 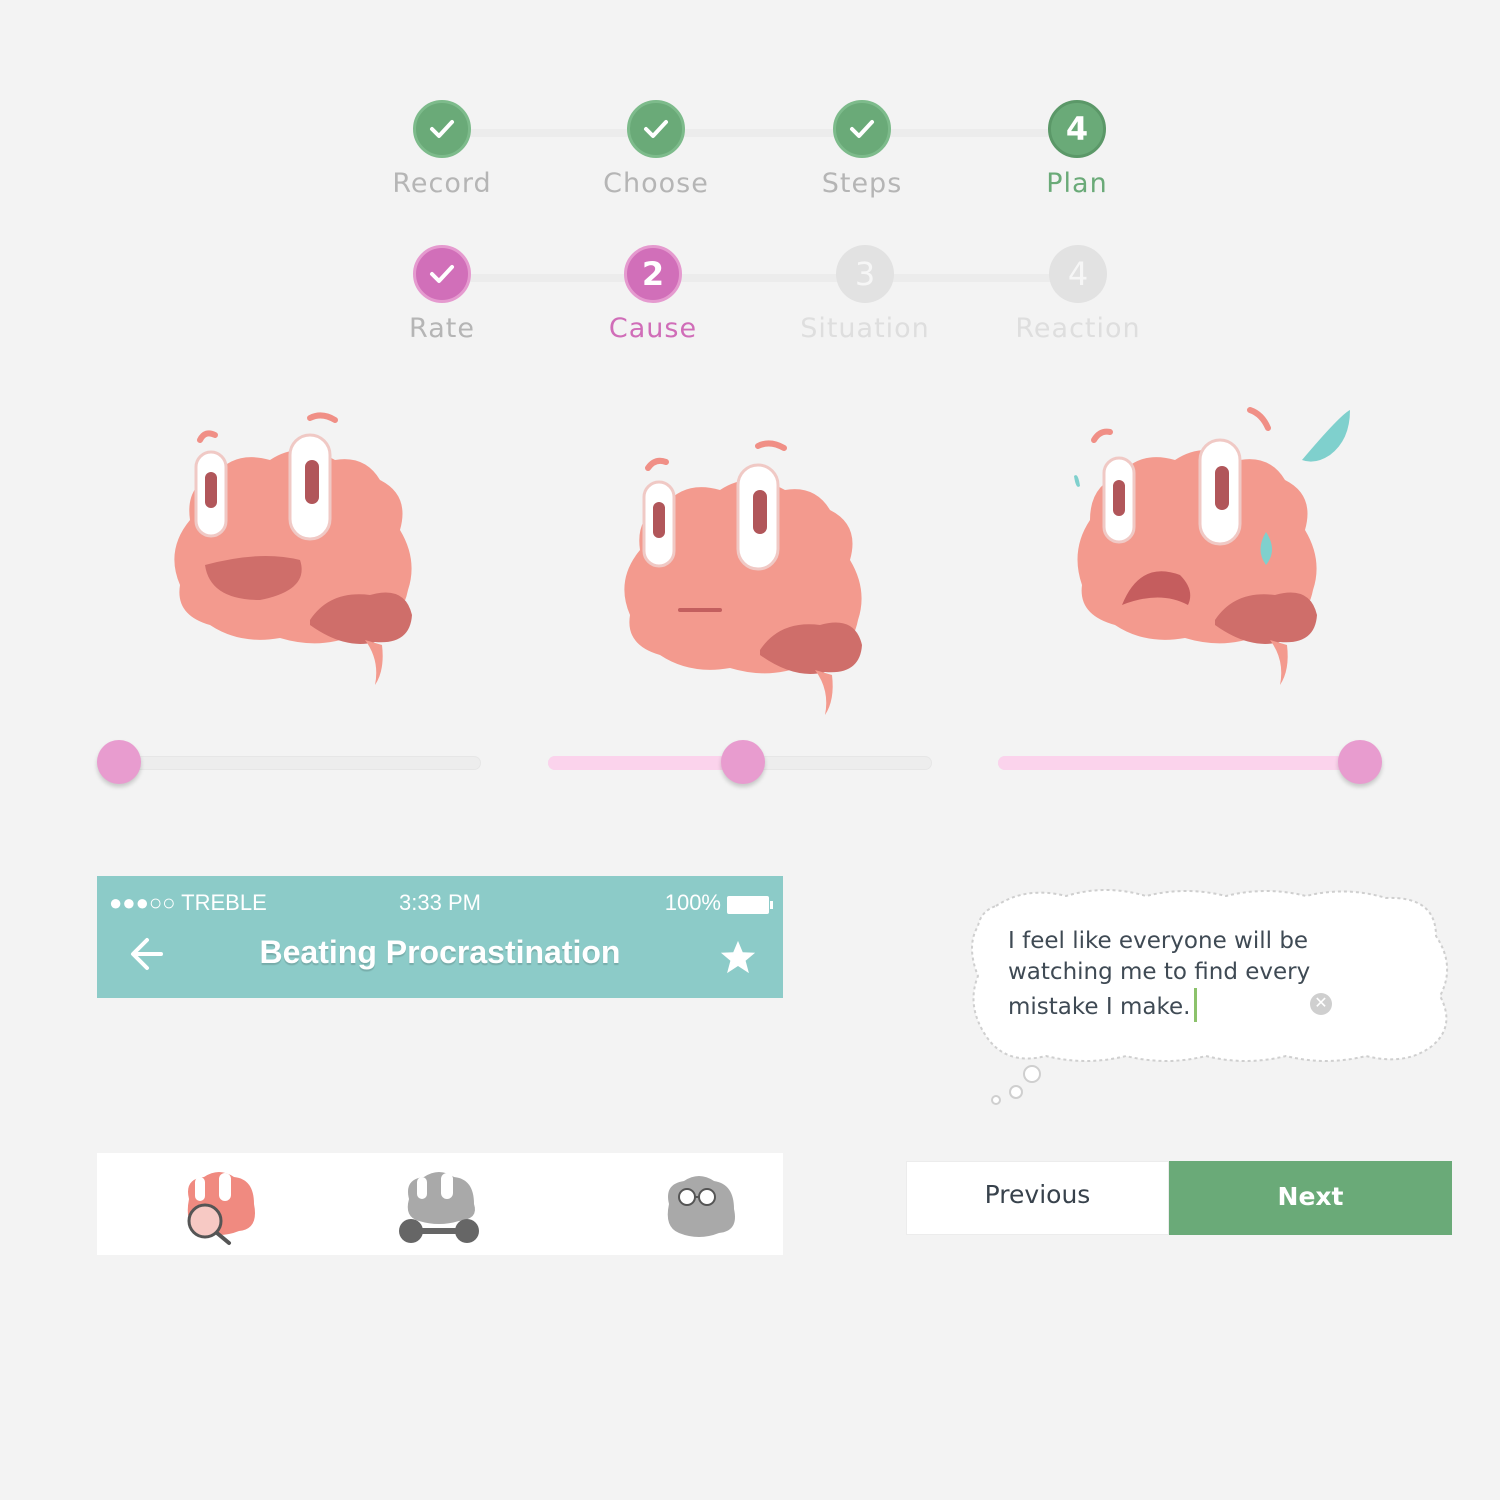 I want to click on plan-step-record: Record, so click(x=442, y=149).